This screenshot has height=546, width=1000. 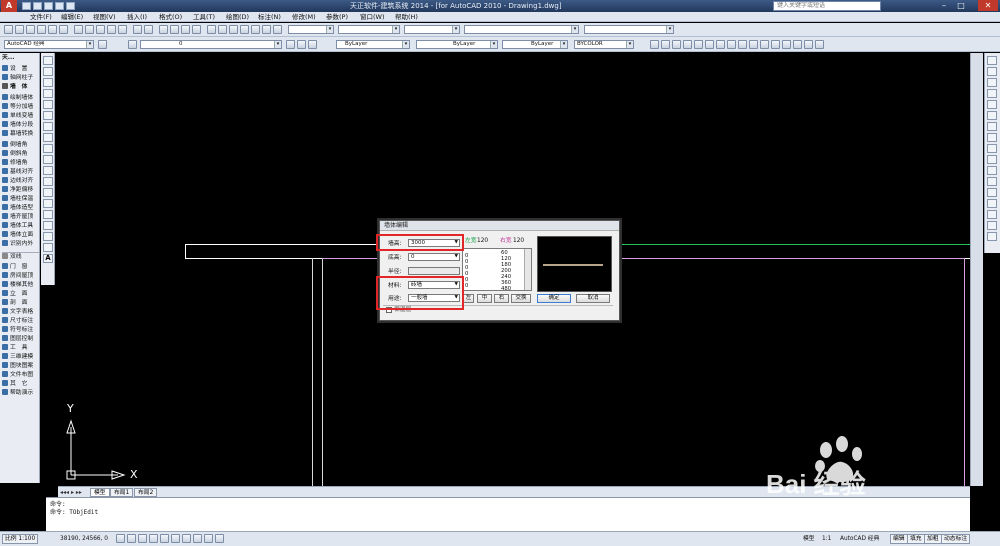 What do you see at coordinates (48, 181) in the screenshot?
I see `insert-block-icon` at bounding box center [48, 181].